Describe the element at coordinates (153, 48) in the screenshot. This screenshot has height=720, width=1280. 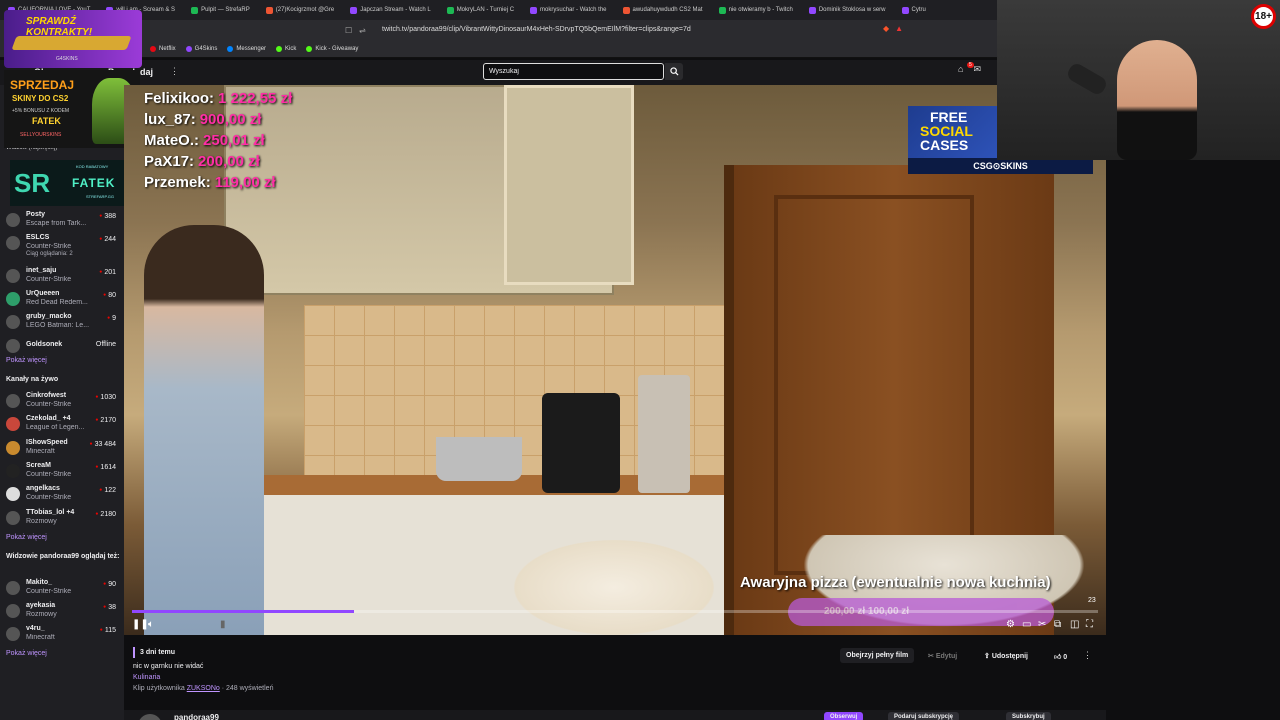
I see `netflix-icon` at that location.